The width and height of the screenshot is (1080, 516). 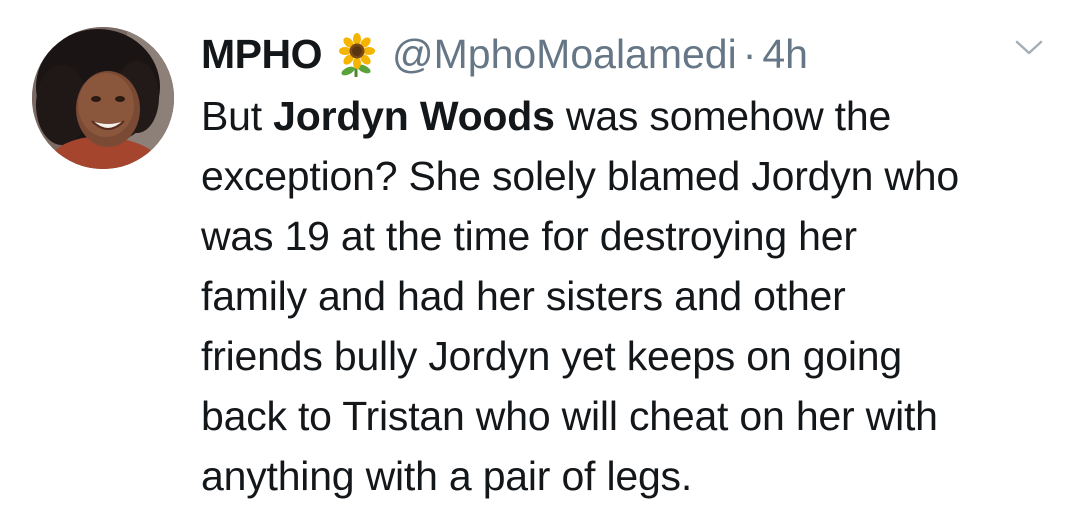 I want to click on avatar, so click(x=103, y=98).